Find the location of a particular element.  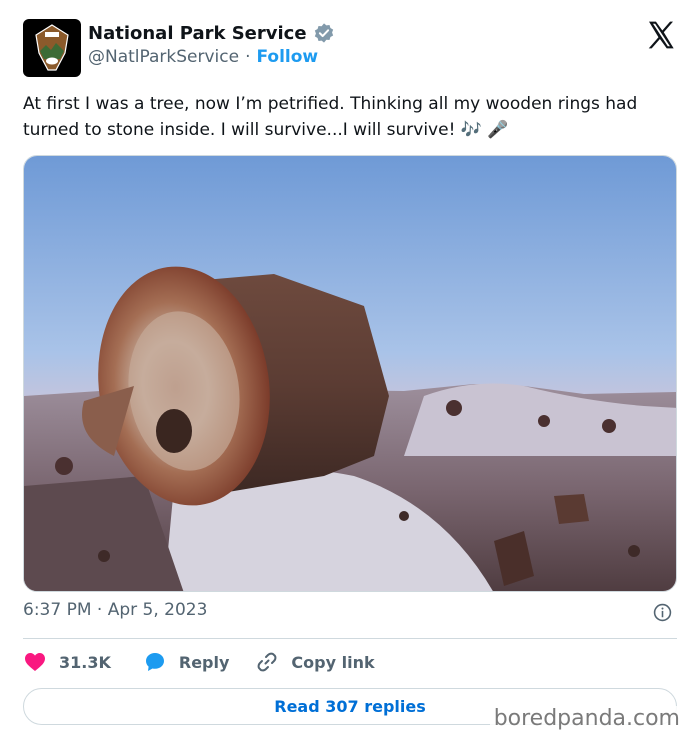

x-logo-icon is located at coordinates (661, 35).